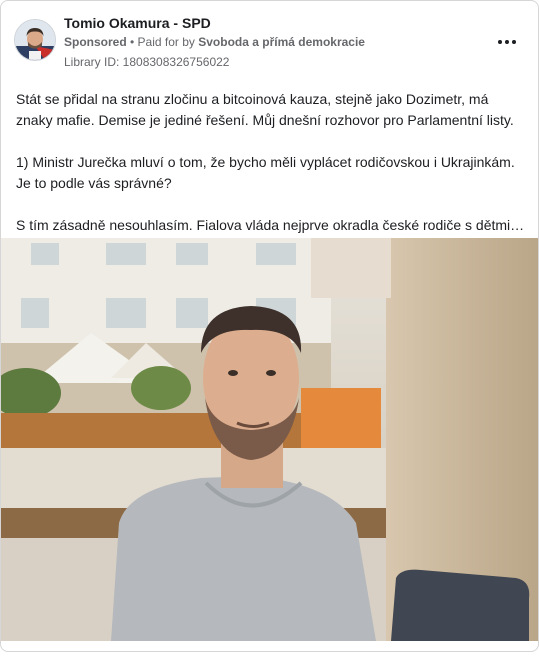 The width and height of the screenshot is (539, 656). Describe the element at coordinates (95, 42) in the screenshot. I see `sponsored-label: Sponsored` at that location.